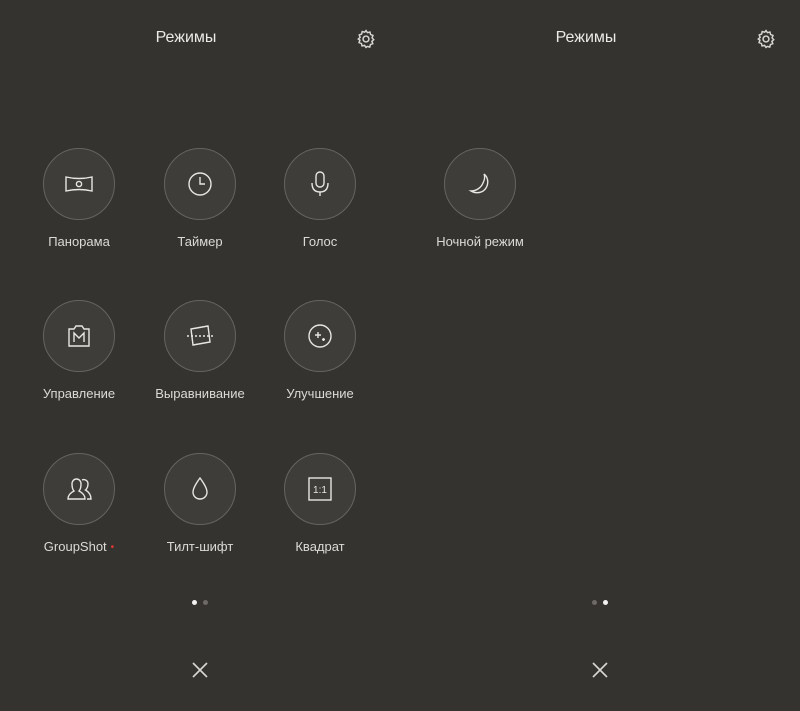 The image size is (800, 711). What do you see at coordinates (200, 335) in the screenshot?
I see `straighten-icon` at bounding box center [200, 335].